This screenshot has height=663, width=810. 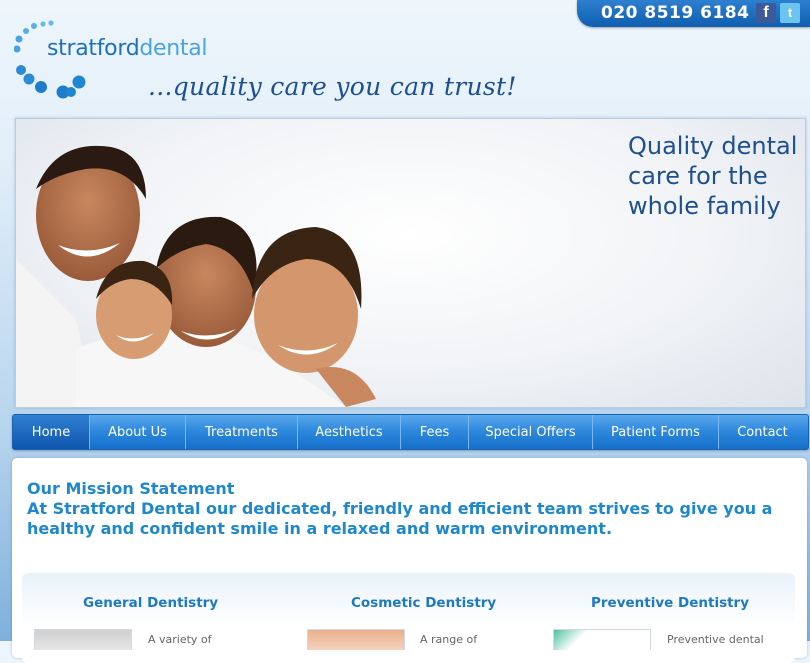 I want to click on mission-title: Our Mission Statement, so click(x=131, y=488).